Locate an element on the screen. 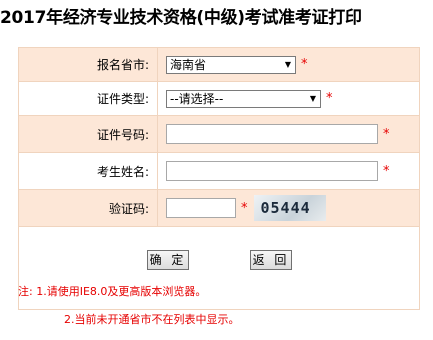 This screenshot has height=340, width=433. province-select-value: 海南省 is located at coordinates (188, 65).